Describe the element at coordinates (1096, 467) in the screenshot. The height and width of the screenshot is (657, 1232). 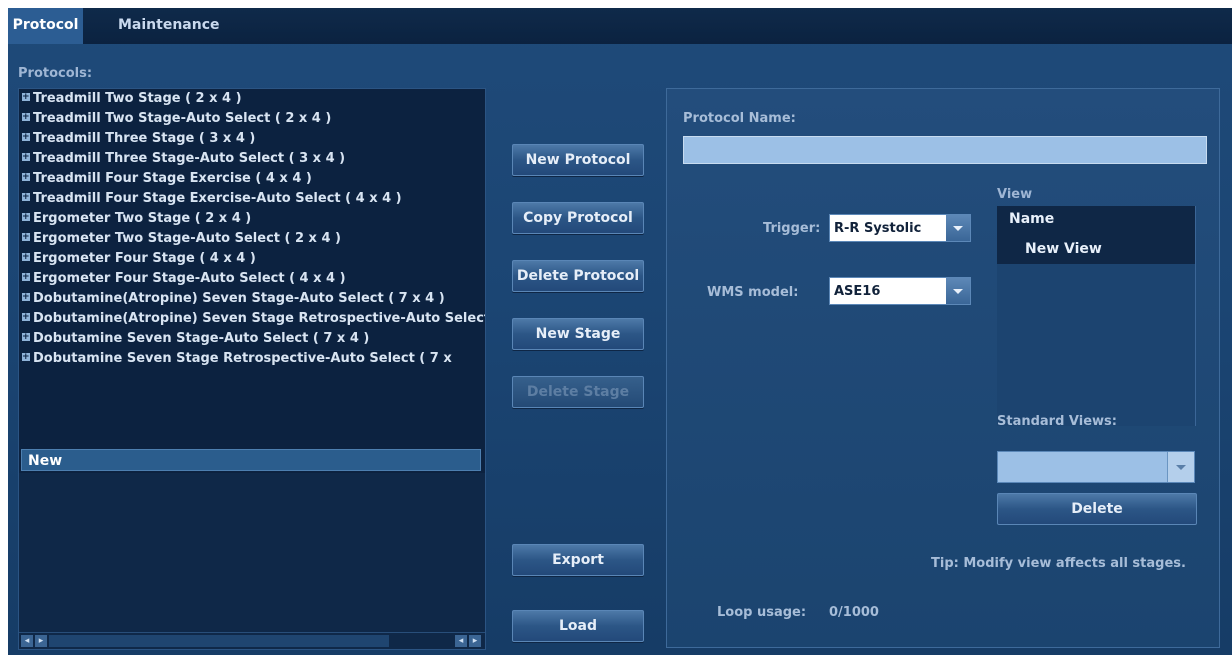
I see `standard-views-select` at that location.